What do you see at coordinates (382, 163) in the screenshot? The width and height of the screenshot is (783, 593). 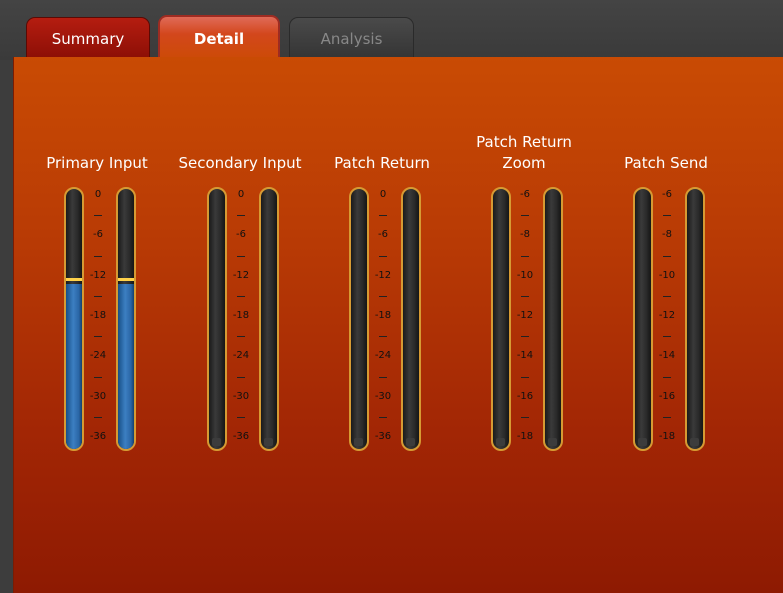 I see `meter-label: Patch Return` at bounding box center [382, 163].